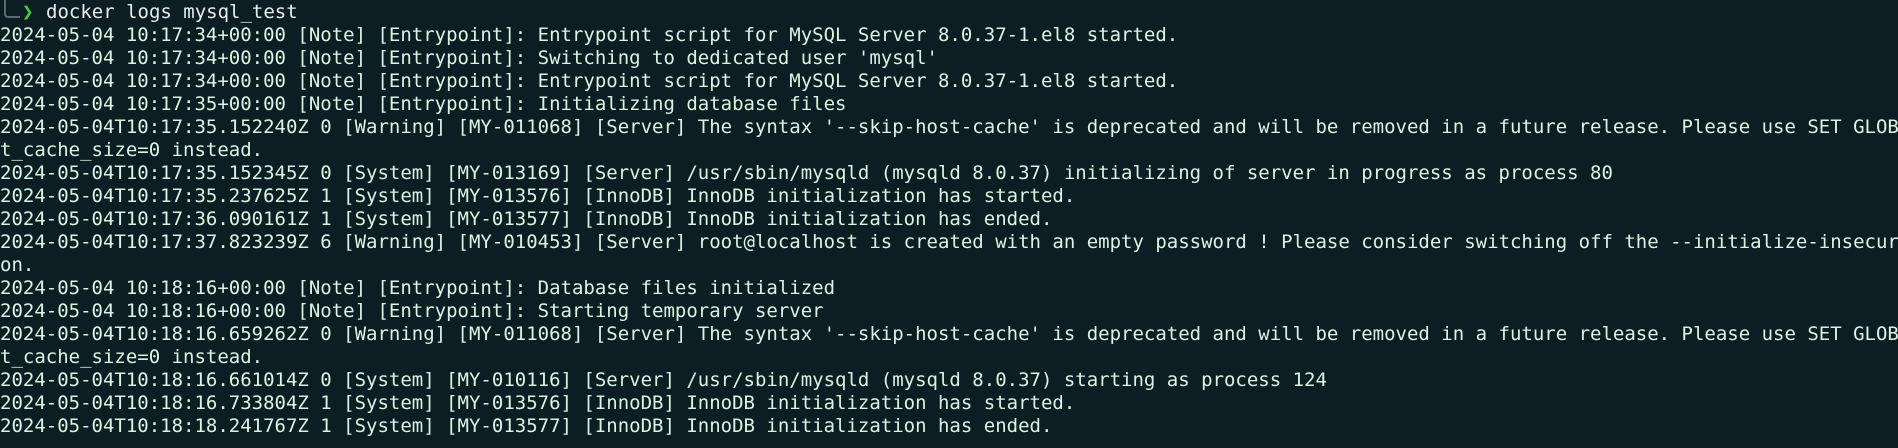  Describe the element at coordinates (172, 12) in the screenshot. I see `command-text: docker logs mysql_test` at that location.